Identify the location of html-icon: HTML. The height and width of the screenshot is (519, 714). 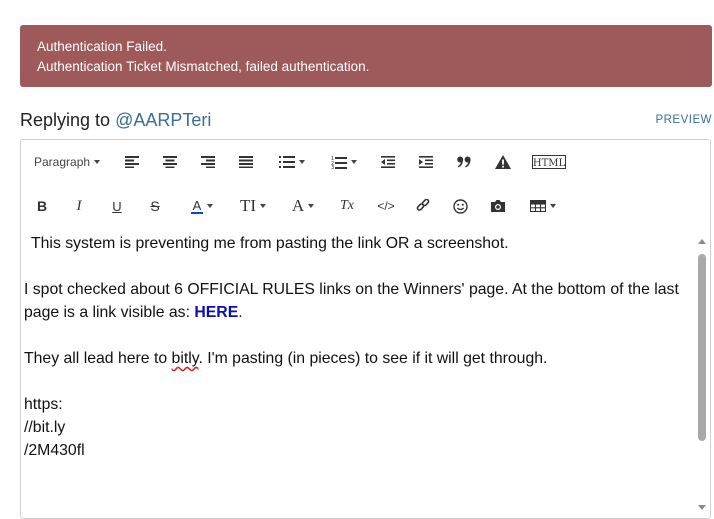
(549, 162).